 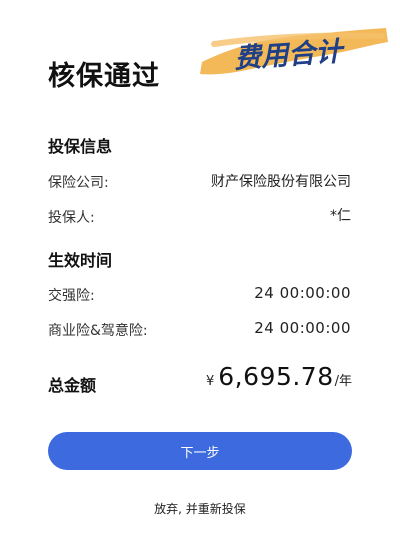 What do you see at coordinates (302, 293) in the screenshot?
I see `compulsory-insurance-value: 24 00:00:00` at bounding box center [302, 293].